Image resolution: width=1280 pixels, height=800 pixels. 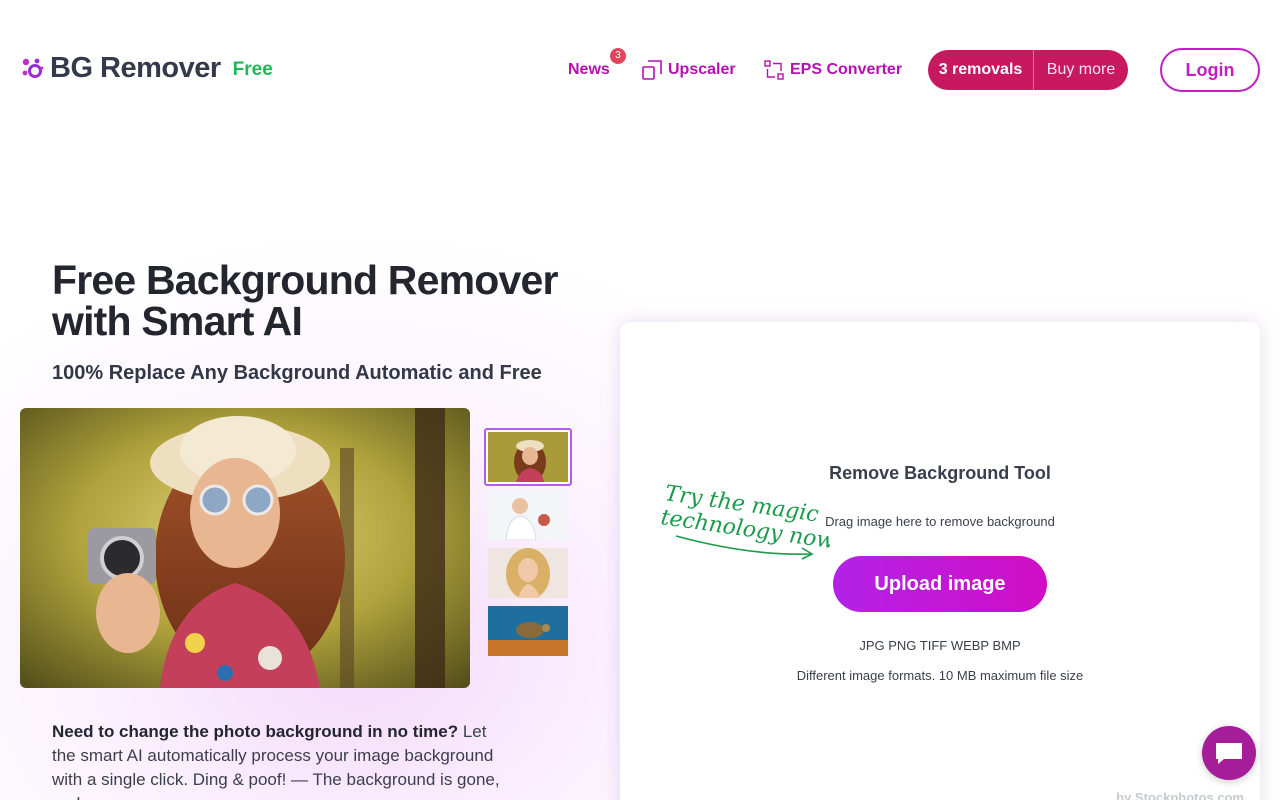 What do you see at coordinates (846, 69) in the screenshot?
I see `nav-eps-label: EPS Converter` at bounding box center [846, 69].